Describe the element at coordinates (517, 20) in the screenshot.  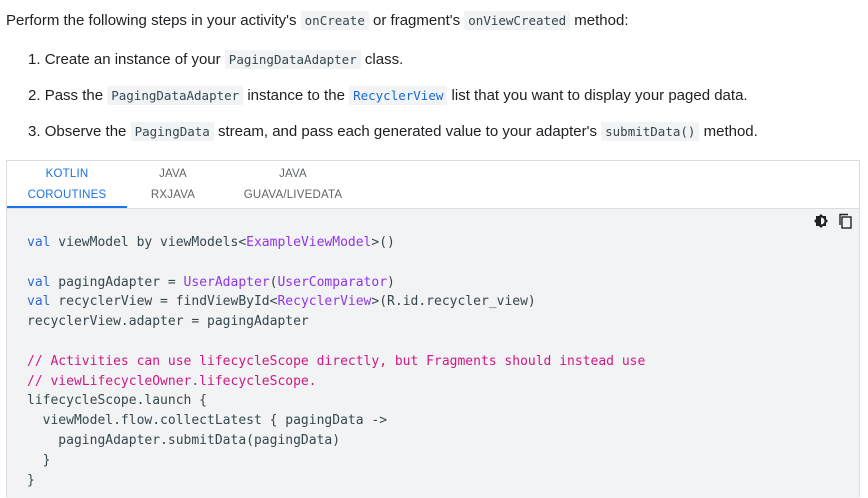
I see `inline-code-onviewcreated: onViewCreated` at that location.